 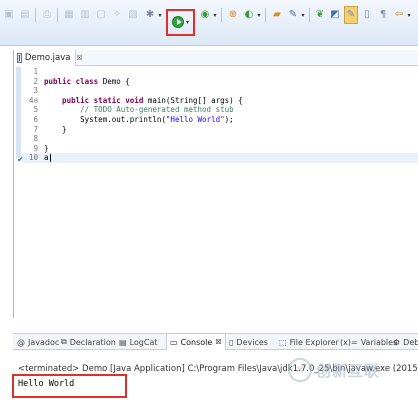 What do you see at coordinates (405, 342) in the screenshot?
I see `tab-deb: ⚙ Deb` at bounding box center [405, 342].